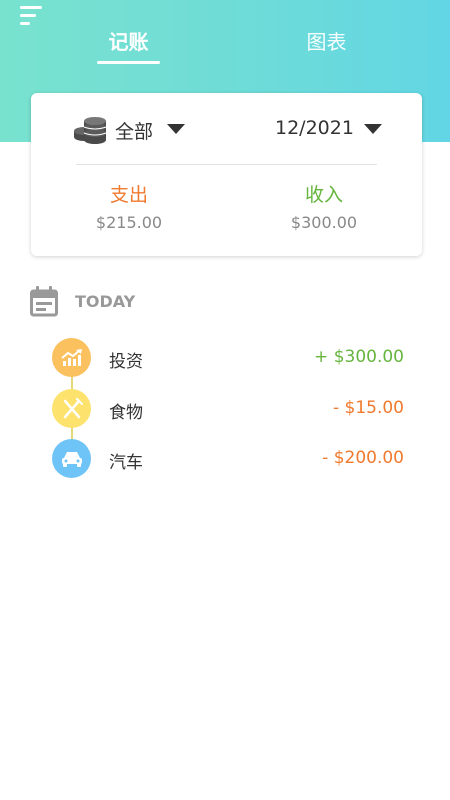 The height and width of the screenshot is (800, 450). What do you see at coordinates (326, 40) in the screenshot?
I see `tab-chart: 图表` at bounding box center [326, 40].